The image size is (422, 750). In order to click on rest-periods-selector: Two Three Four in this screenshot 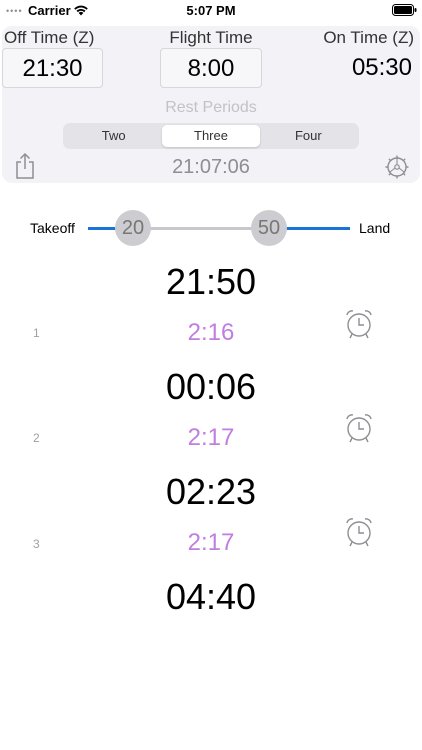, I will do `click(211, 136)`.